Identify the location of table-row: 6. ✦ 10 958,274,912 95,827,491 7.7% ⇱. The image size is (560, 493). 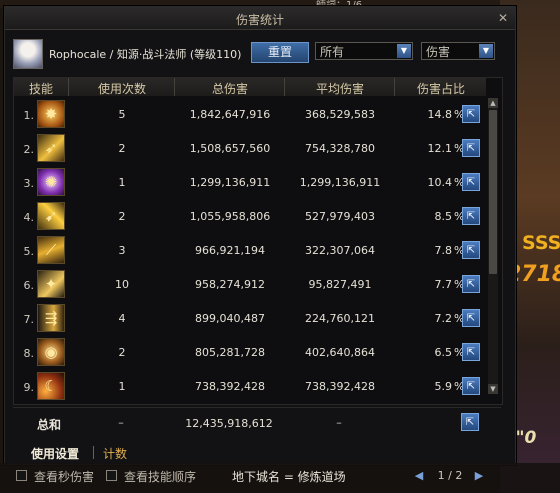
(250, 285).